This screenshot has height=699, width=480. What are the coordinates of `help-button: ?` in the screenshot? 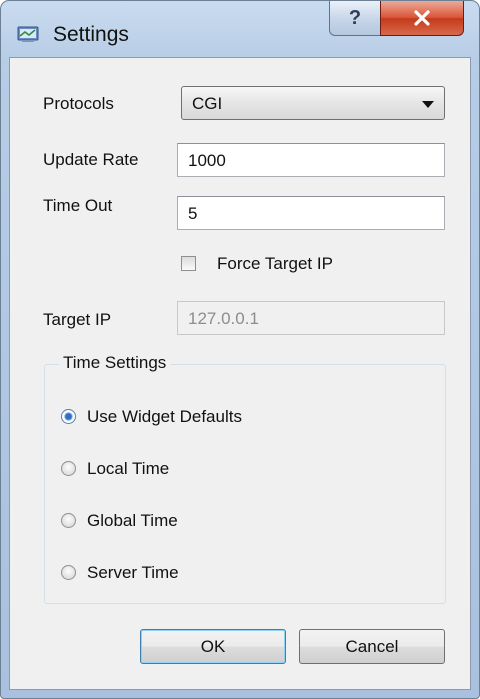 It's located at (355, 18).